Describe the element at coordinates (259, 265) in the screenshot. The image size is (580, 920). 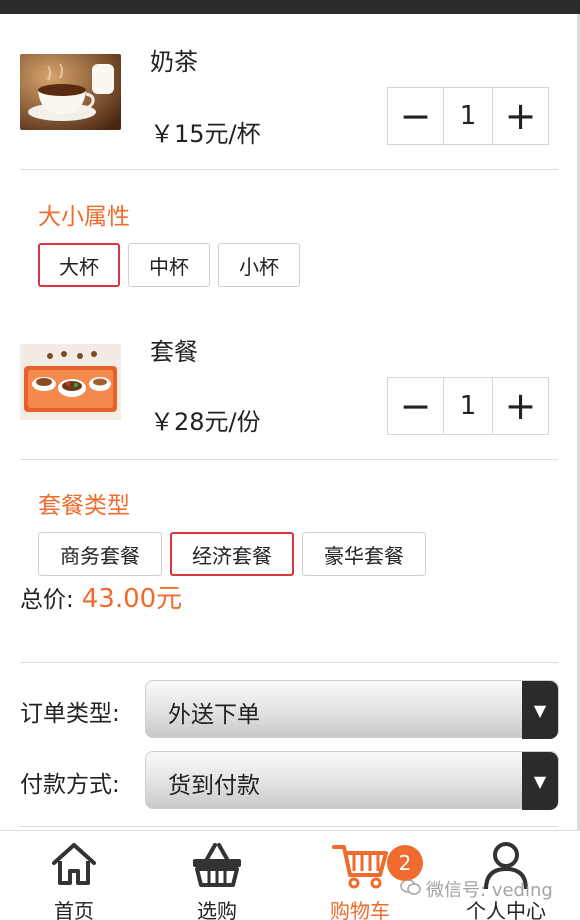
I see `option-small-cup: 小杯` at that location.